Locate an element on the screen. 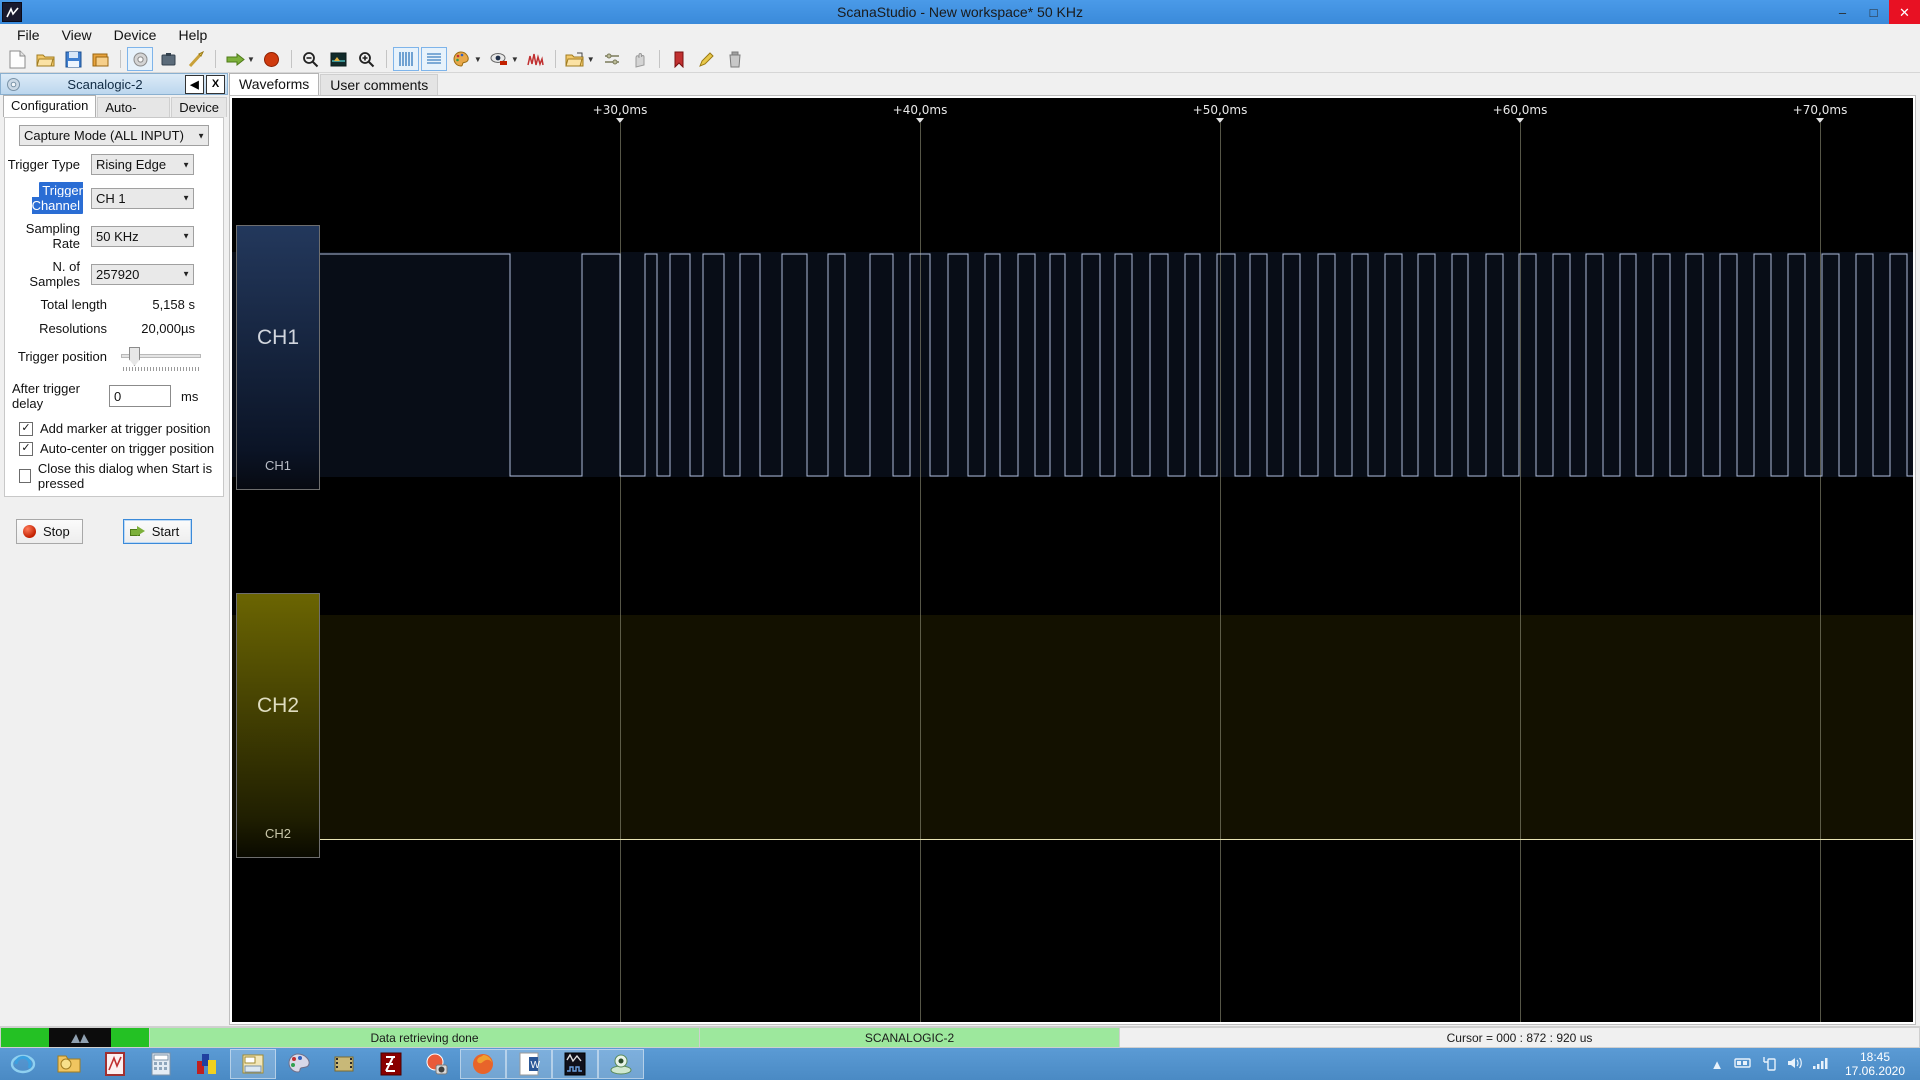 The width and height of the screenshot is (1920, 1080). maximize-button: □ is located at coordinates (1873, 12).